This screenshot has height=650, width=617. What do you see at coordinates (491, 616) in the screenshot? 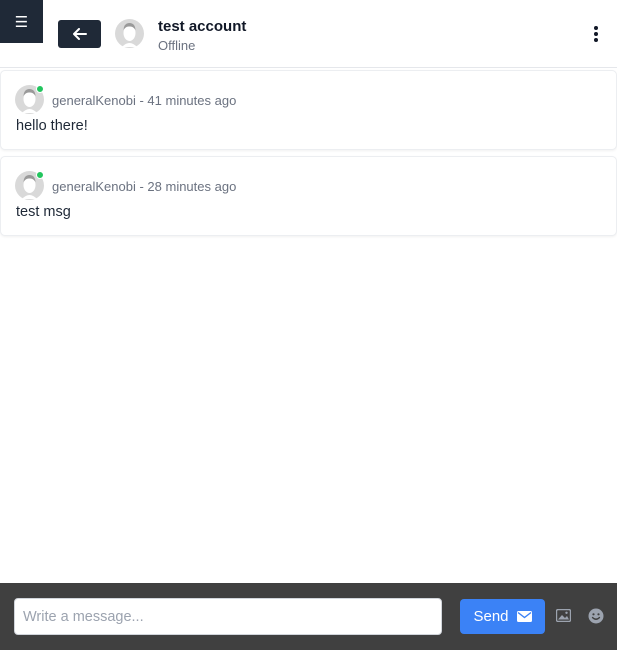
I see `send-button-label: Send` at bounding box center [491, 616].